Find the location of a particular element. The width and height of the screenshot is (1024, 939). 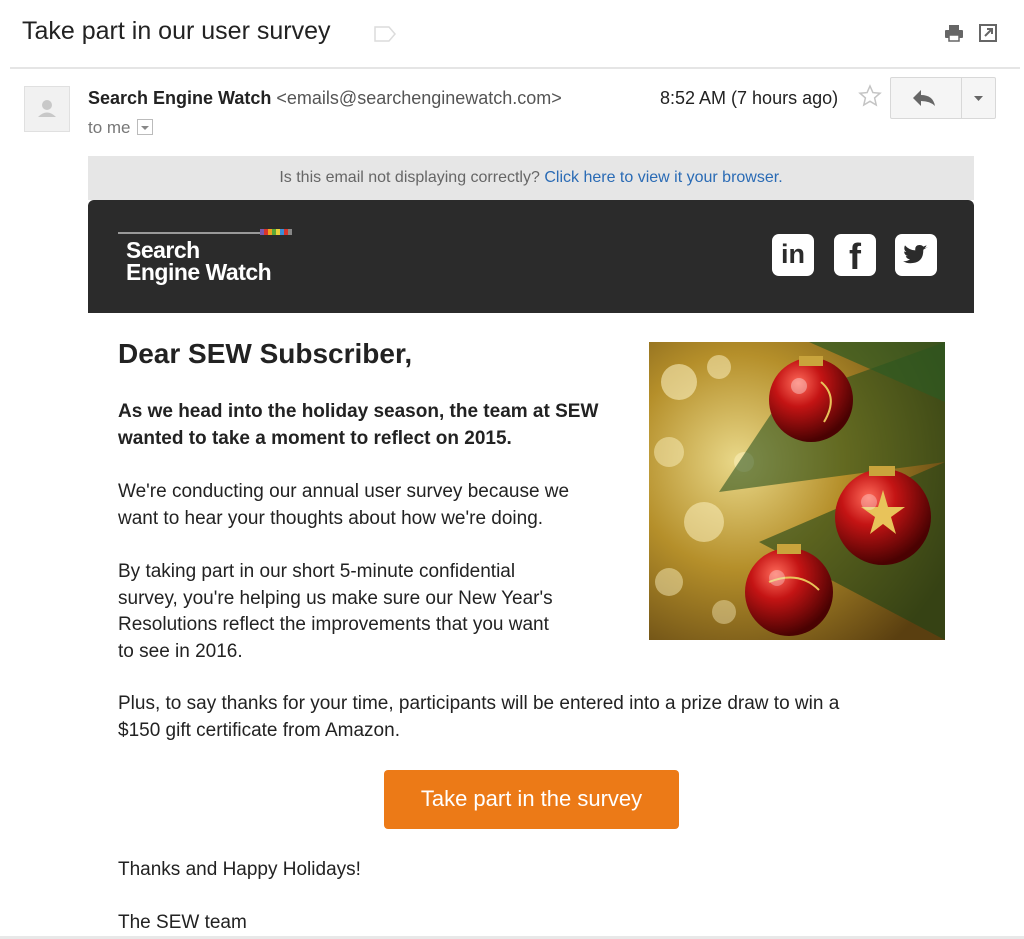

logo-color-stripes is located at coordinates (276, 232).